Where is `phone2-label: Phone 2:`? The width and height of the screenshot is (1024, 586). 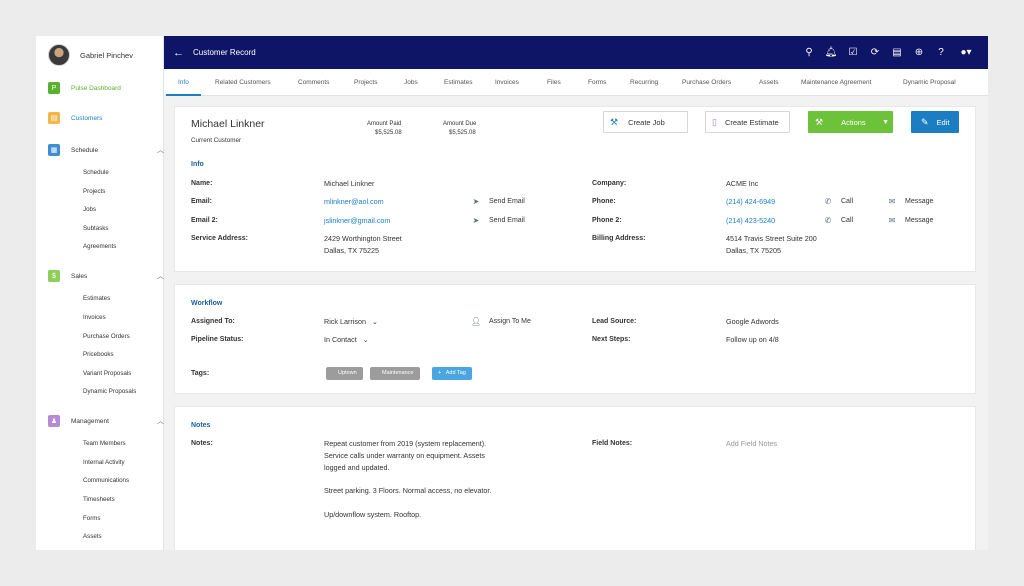 phone2-label: Phone 2: is located at coordinates (607, 220).